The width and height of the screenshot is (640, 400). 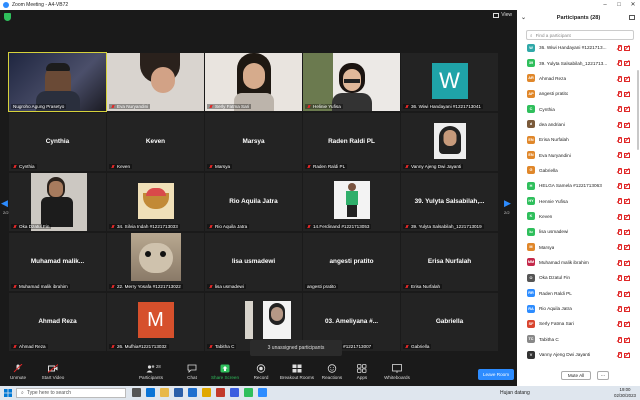 I want to click on popout-icon, so click(x=632, y=17).